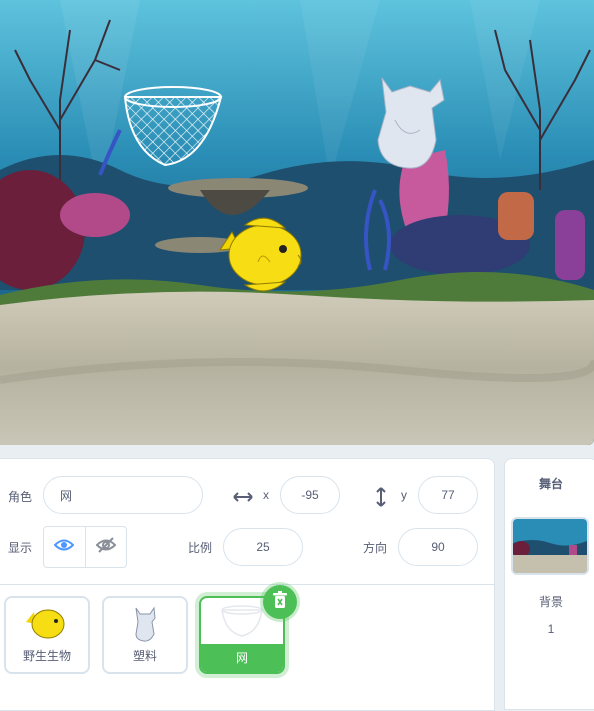  Describe the element at coordinates (47, 625) in the screenshot. I see `yellow-fish-icon` at that location.